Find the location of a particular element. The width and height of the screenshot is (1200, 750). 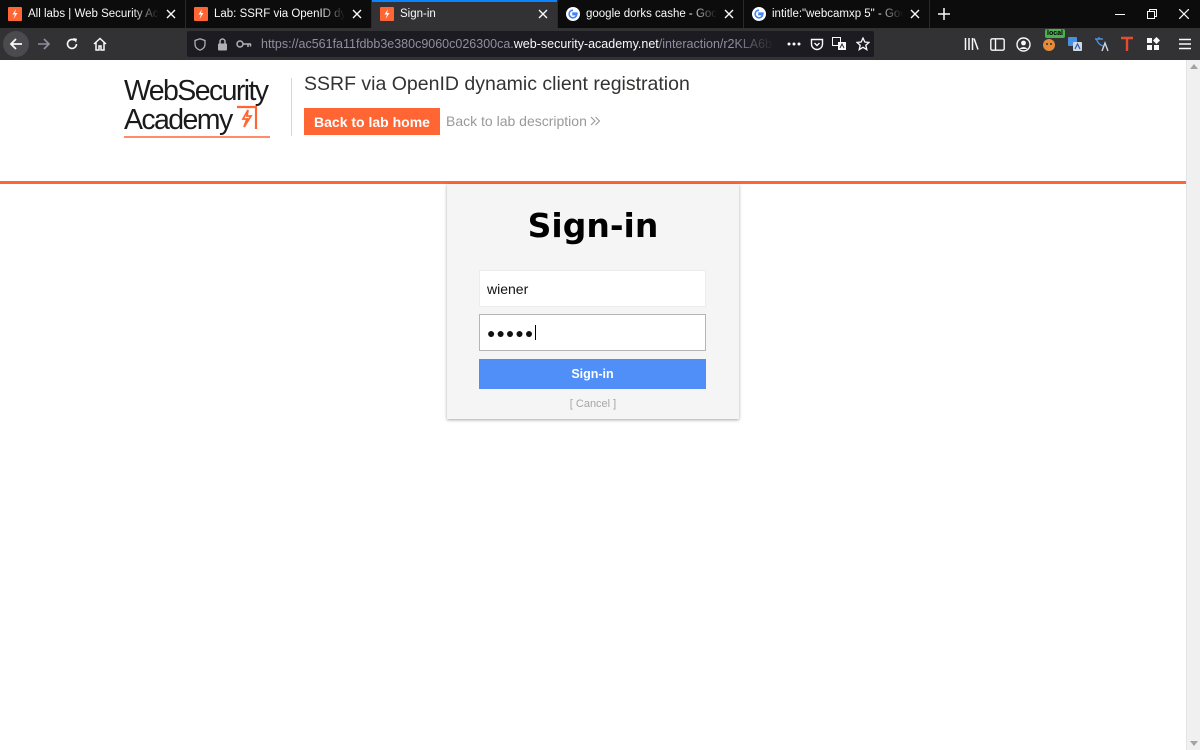

sign-in-button: Sign-in is located at coordinates (592, 374).